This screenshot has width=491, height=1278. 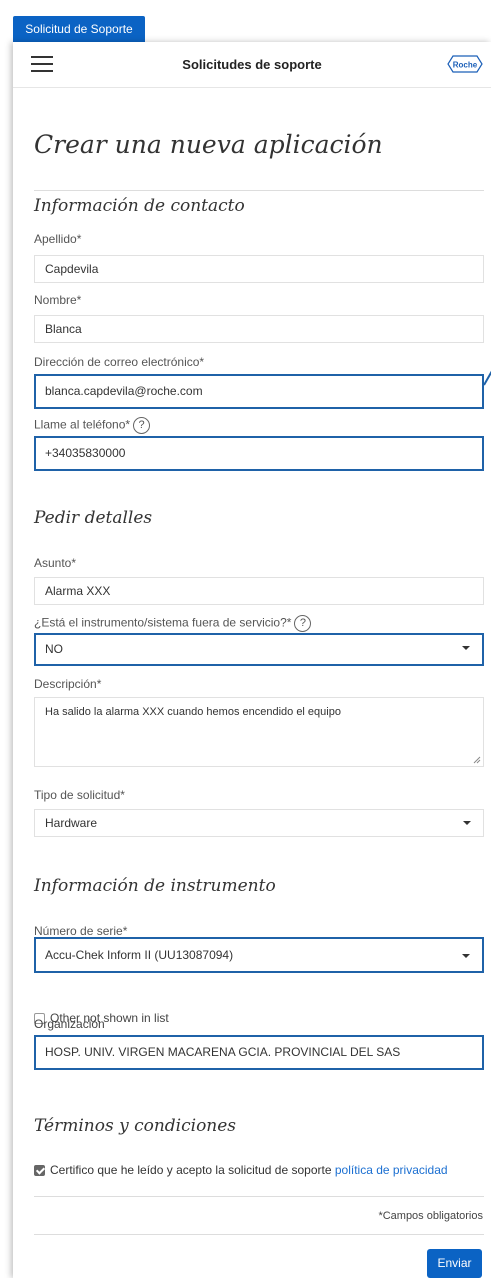 I want to click on section-heading-details: Pedir detalles, so click(x=93, y=518).